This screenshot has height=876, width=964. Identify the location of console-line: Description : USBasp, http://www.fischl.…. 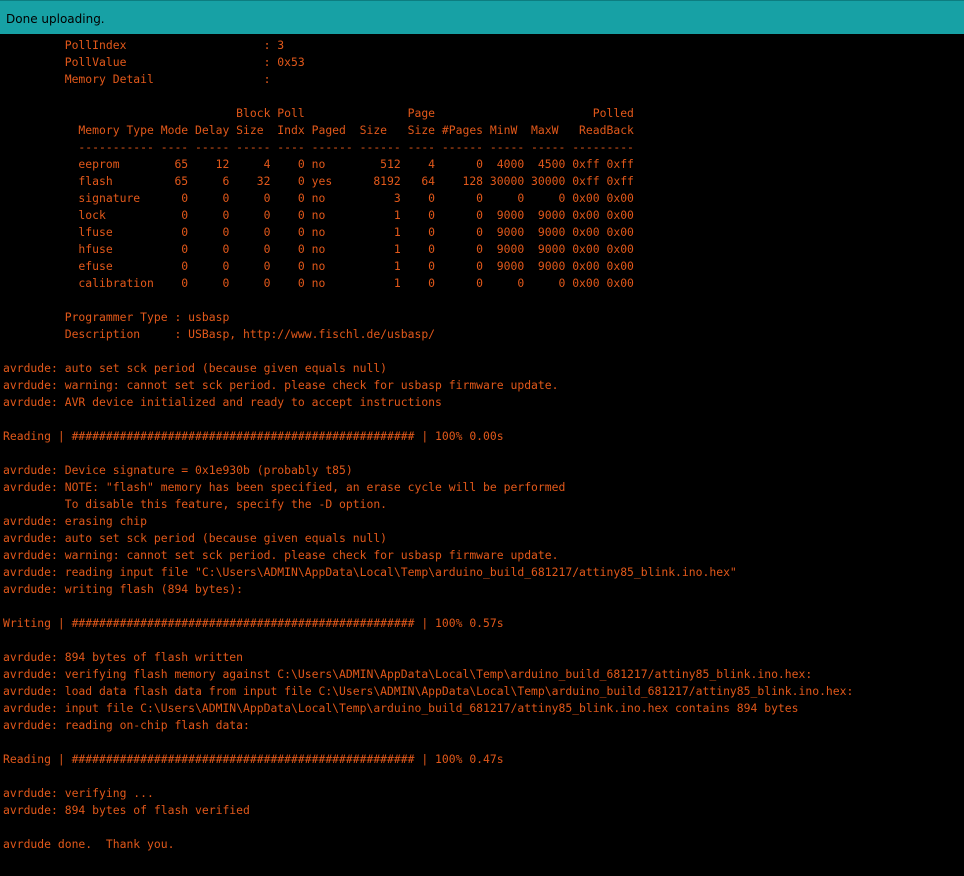
(219, 334).